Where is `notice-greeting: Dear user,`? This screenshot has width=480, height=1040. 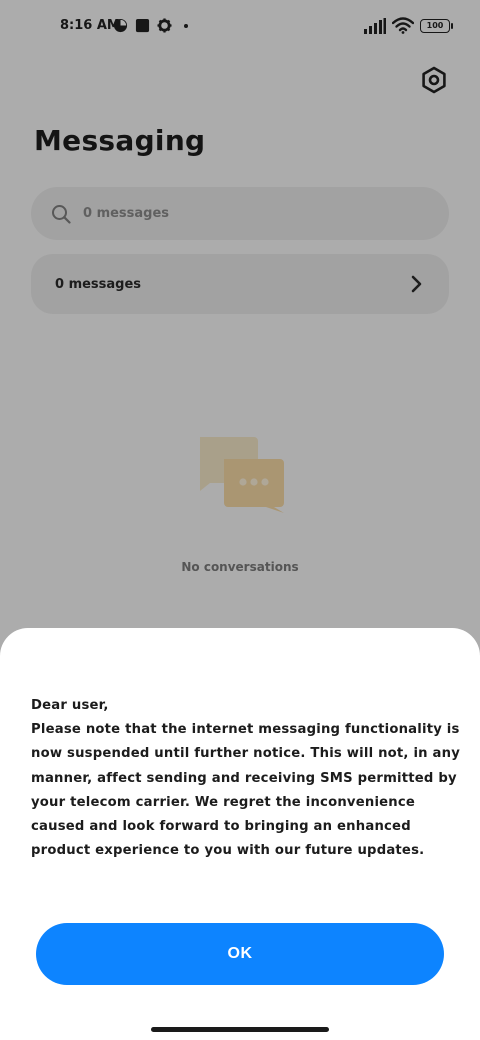
notice-greeting: Dear user, is located at coordinates (70, 705).